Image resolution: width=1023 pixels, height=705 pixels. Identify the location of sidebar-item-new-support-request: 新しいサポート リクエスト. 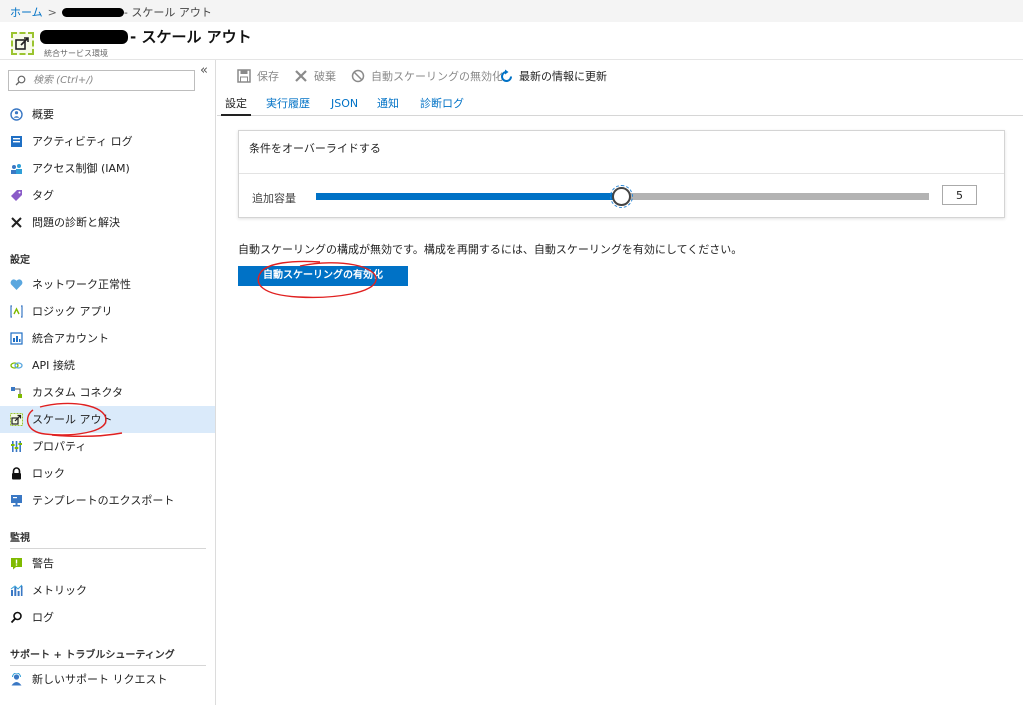
(107, 679).